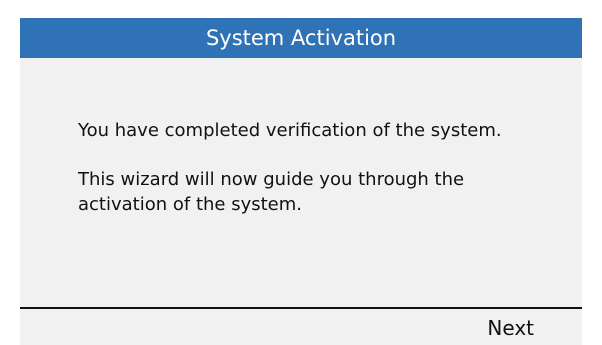 The height and width of the screenshot is (345, 602). Describe the element at coordinates (301, 38) in the screenshot. I see `window-title: System Activation` at that location.